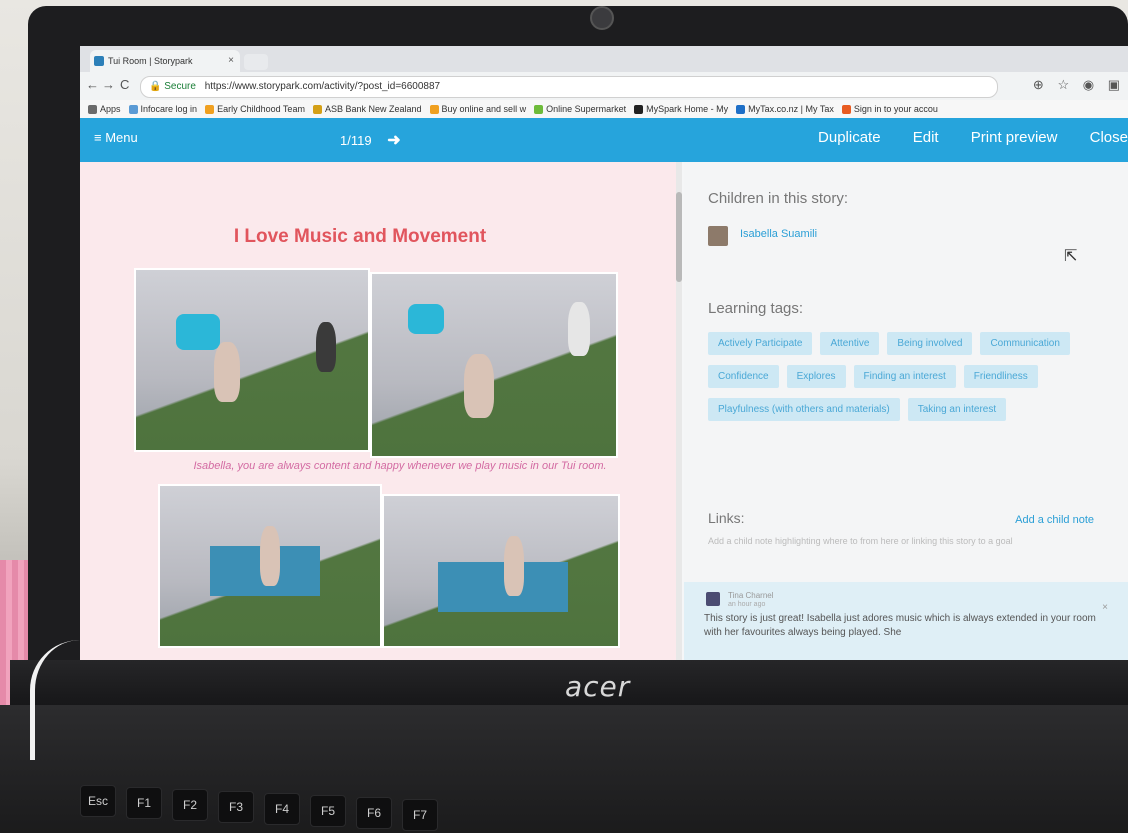  Describe the element at coordinates (926, 137) in the screenshot. I see `edit-button: Edit` at that location.